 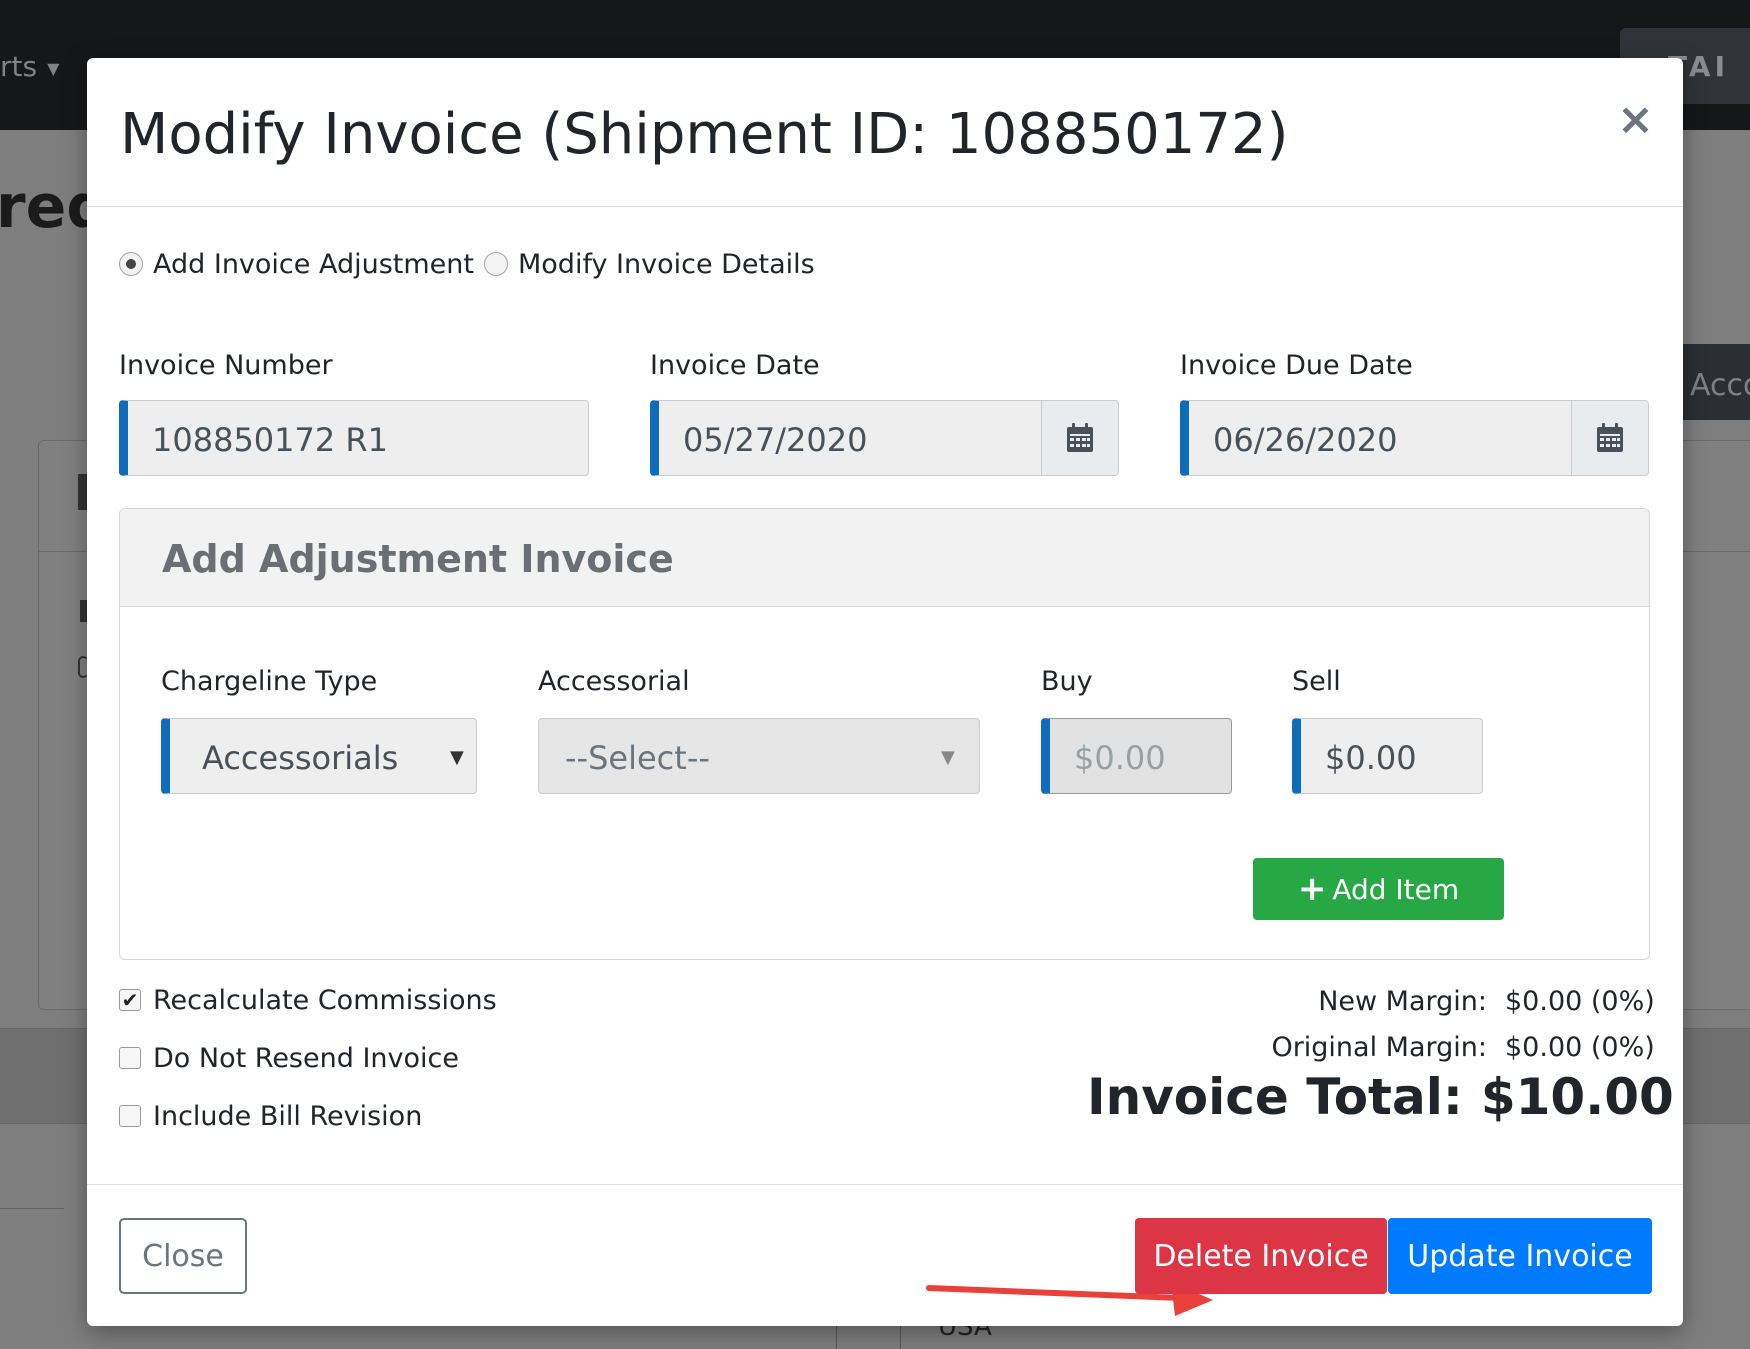 I want to click on modal-title: Modify Invoice (Shipment ID: 108850172), so click(x=704, y=134).